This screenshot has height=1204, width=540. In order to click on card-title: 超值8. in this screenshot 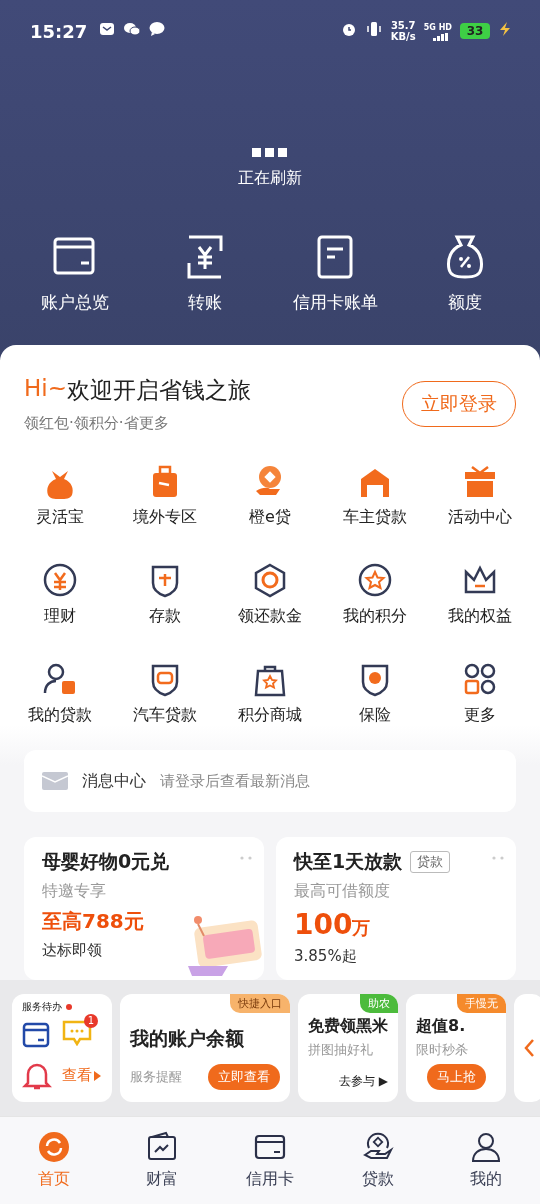, I will do `click(441, 1026)`.